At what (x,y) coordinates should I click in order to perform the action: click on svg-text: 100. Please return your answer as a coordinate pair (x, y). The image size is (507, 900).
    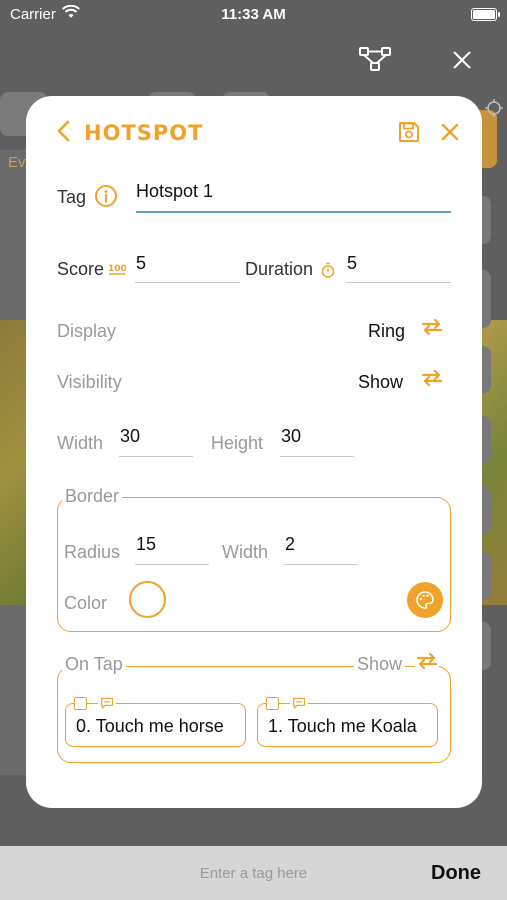
    Looking at the image, I should click on (117, 269).